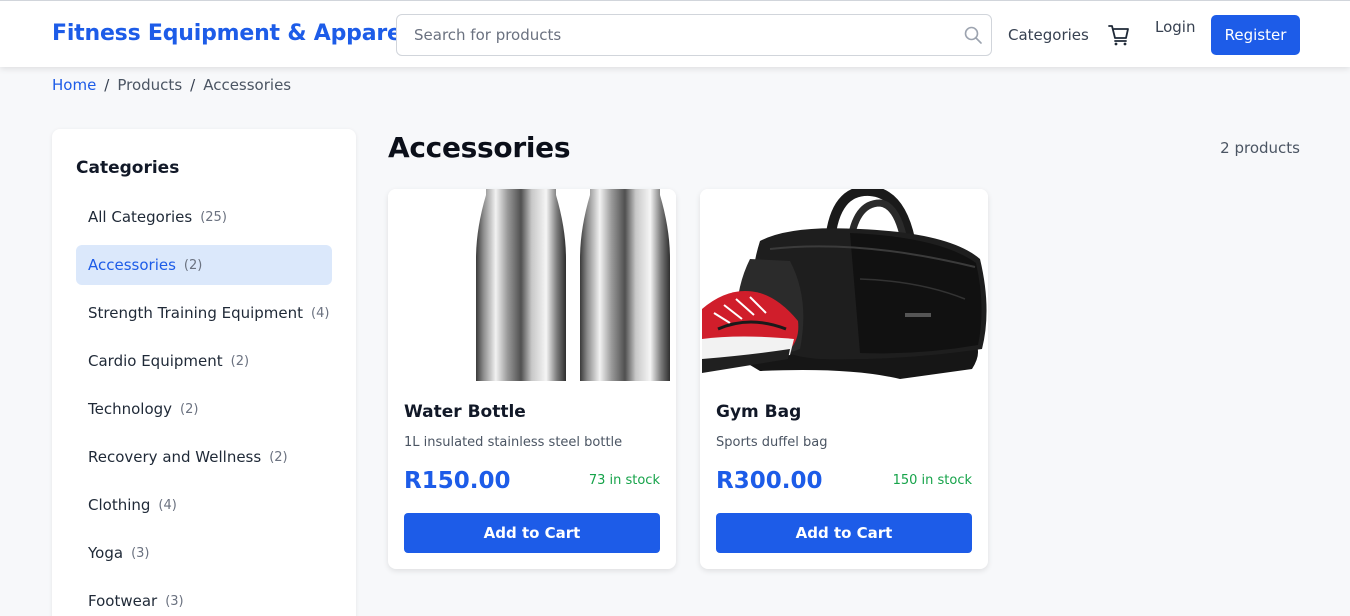 Image resolution: width=1350 pixels, height=616 pixels. What do you see at coordinates (119, 505) in the screenshot?
I see `sidebar-item-label: Clothing` at bounding box center [119, 505].